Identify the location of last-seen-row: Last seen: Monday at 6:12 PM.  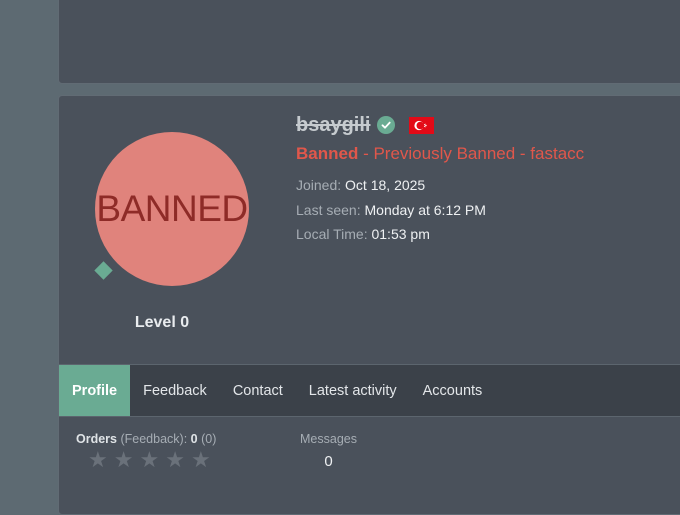
(486, 210).